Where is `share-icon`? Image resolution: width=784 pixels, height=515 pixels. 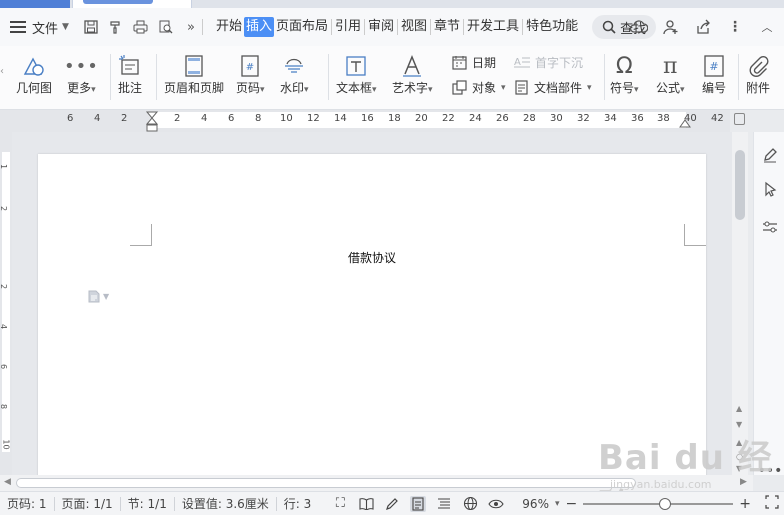
share-icon is located at coordinates (703, 27).